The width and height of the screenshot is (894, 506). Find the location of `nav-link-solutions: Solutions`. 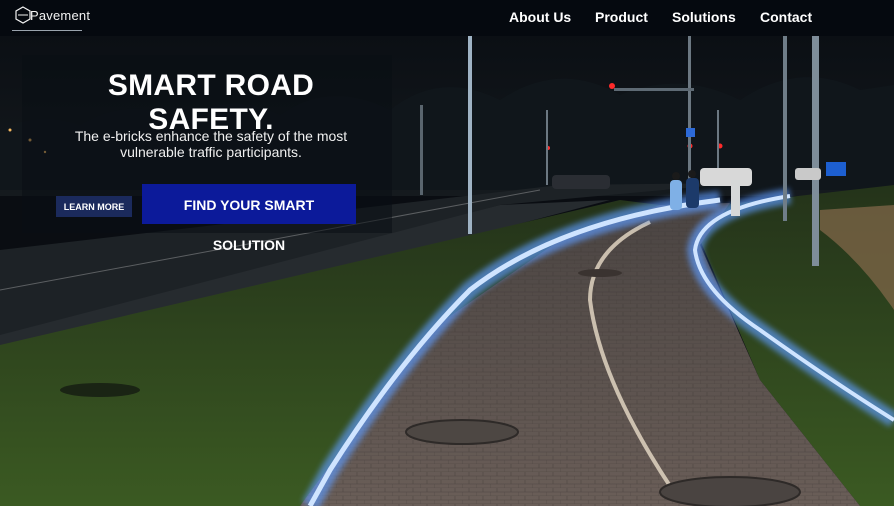

nav-link-solutions: Solutions is located at coordinates (704, 17).